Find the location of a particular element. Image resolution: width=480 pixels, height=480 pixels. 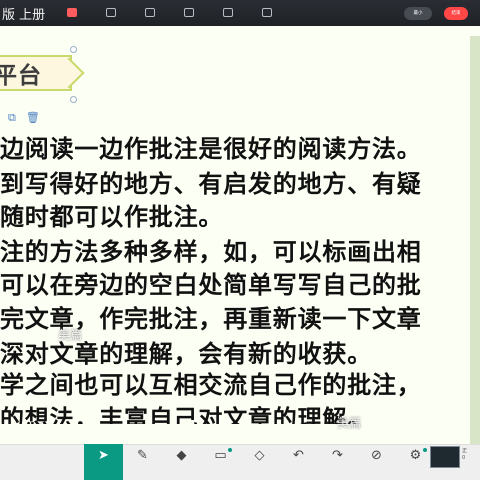

eraser-tool-button: ◆ is located at coordinates (181, 462).